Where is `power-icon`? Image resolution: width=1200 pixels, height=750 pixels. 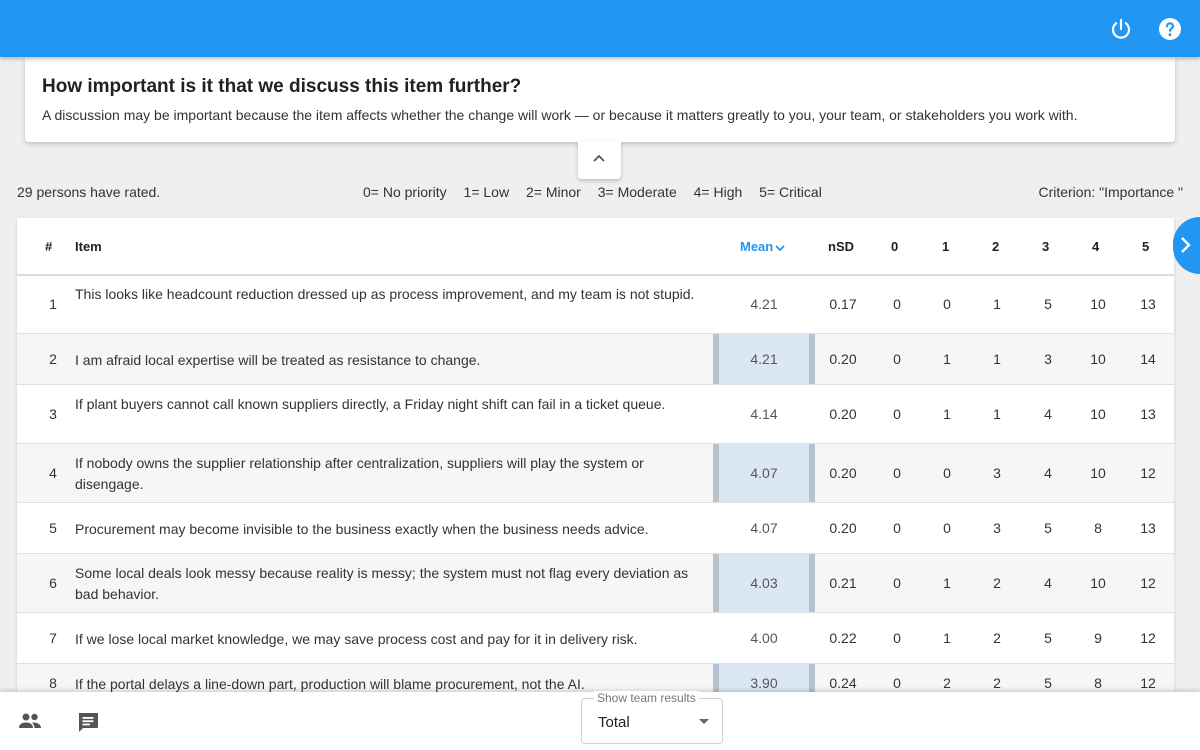 power-icon is located at coordinates (1121, 29).